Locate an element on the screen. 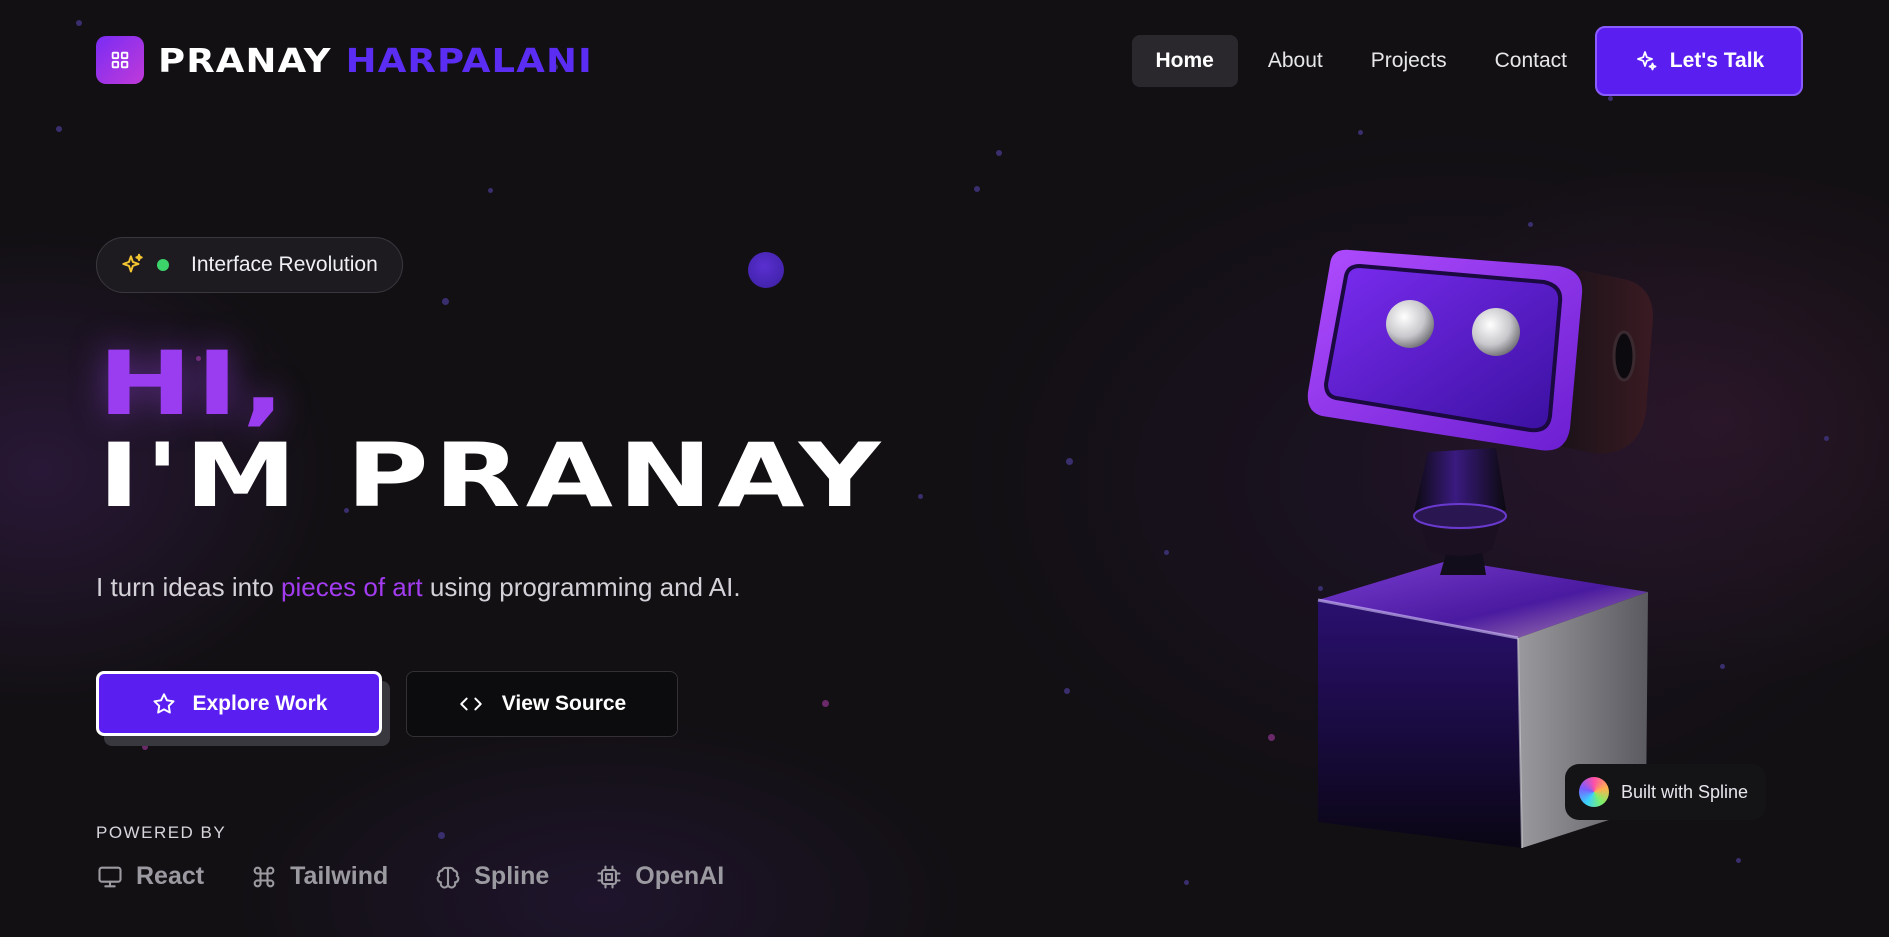 The width and height of the screenshot is (1889, 937). tech-label: OpenAI is located at coordinates (680, 876).